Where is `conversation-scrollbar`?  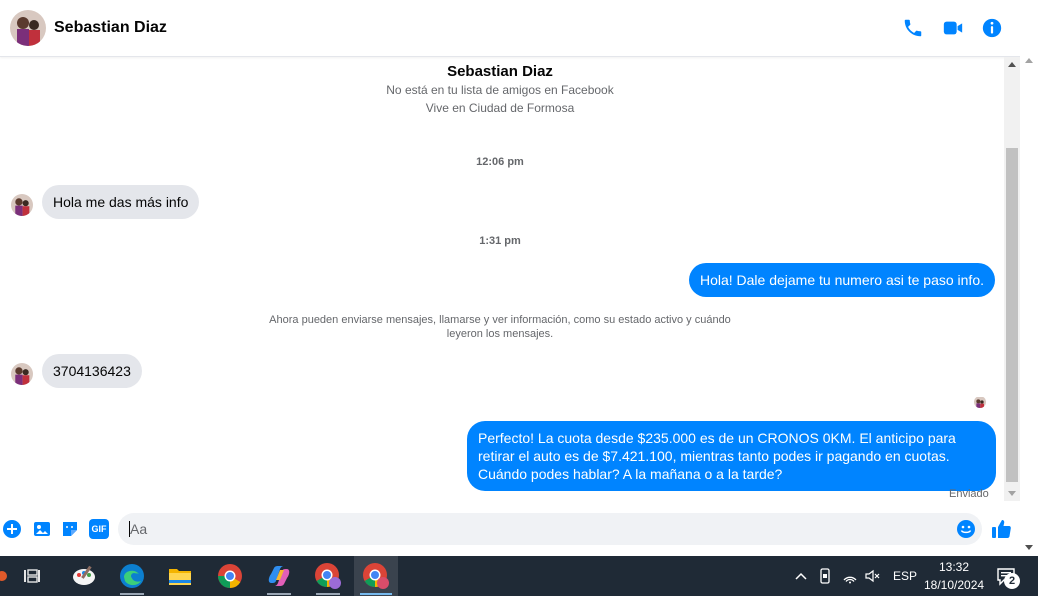 conversation-scrollbar is located at coordinates (1012, 279).